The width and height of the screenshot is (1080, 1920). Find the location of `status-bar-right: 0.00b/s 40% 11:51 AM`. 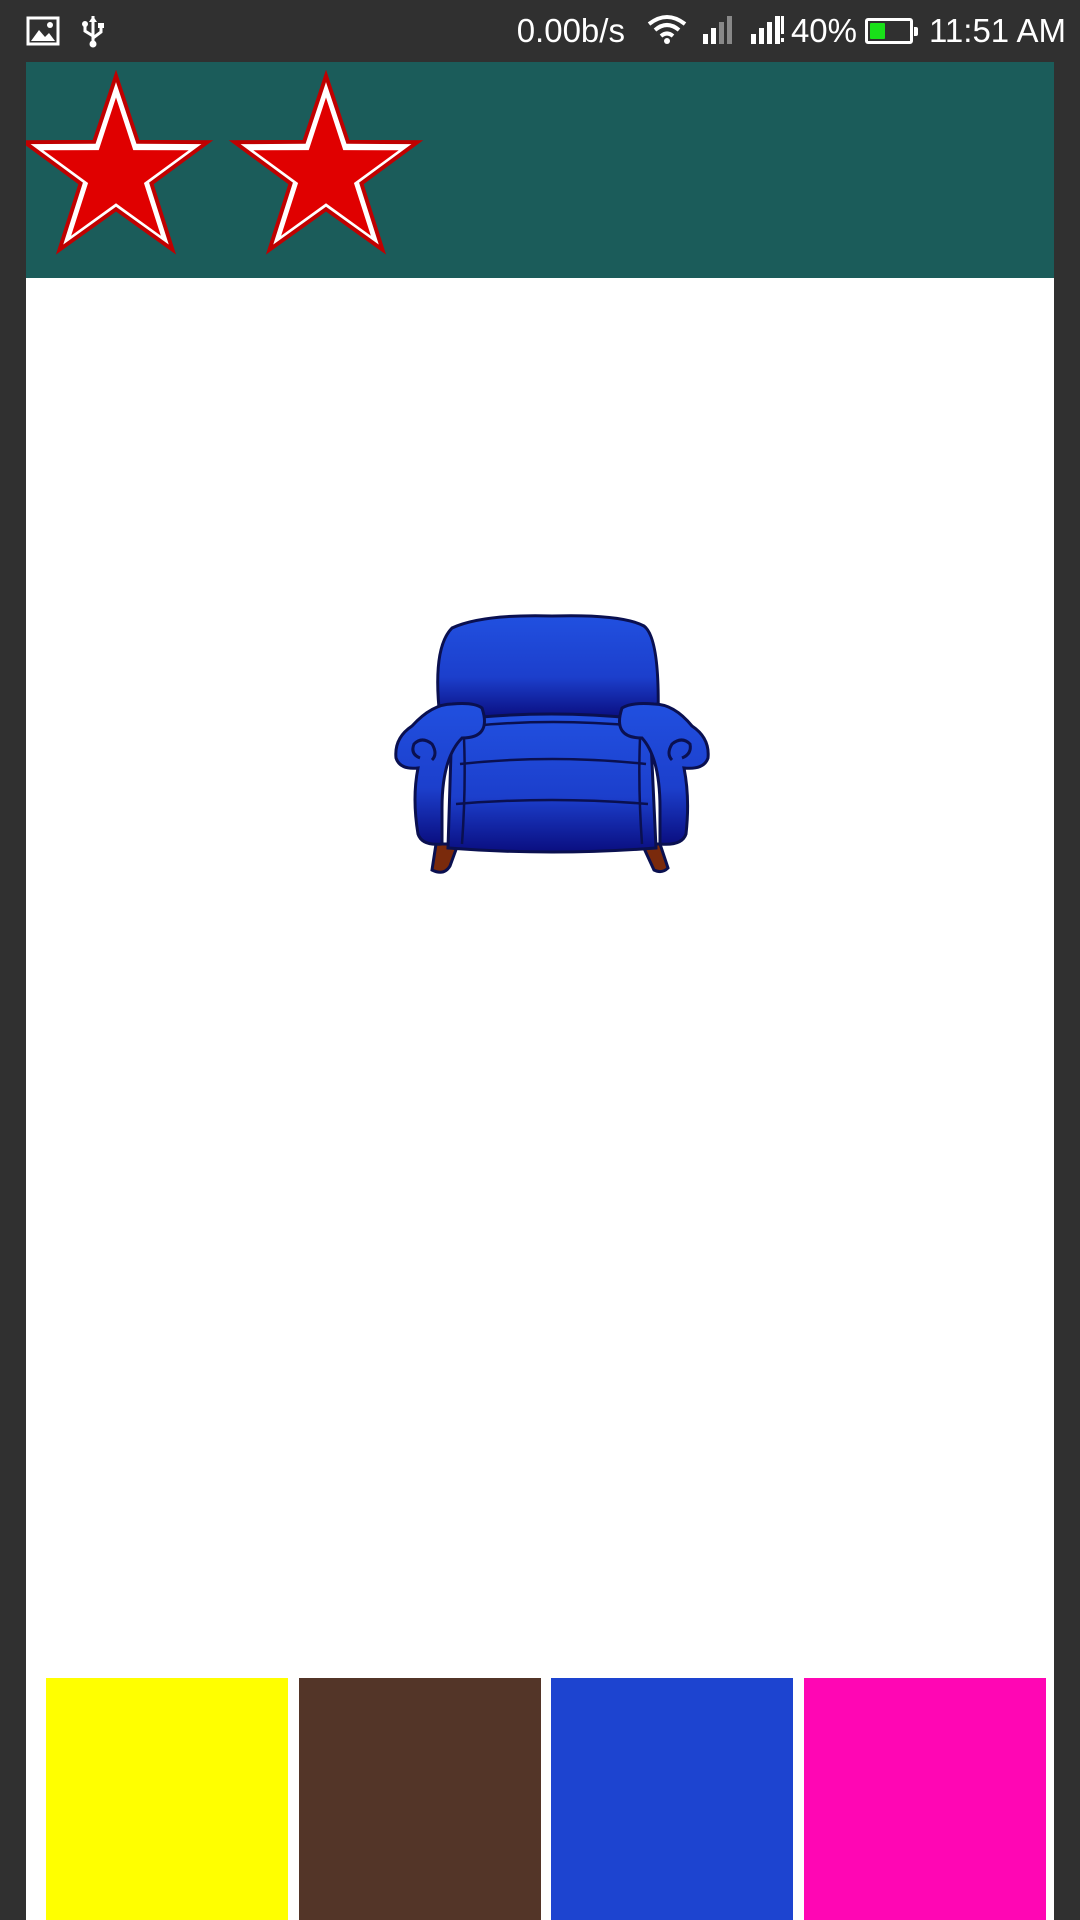

status-bar-right: 0.00b/s 40% 11:51 AM is located at coordinates (784, 31).